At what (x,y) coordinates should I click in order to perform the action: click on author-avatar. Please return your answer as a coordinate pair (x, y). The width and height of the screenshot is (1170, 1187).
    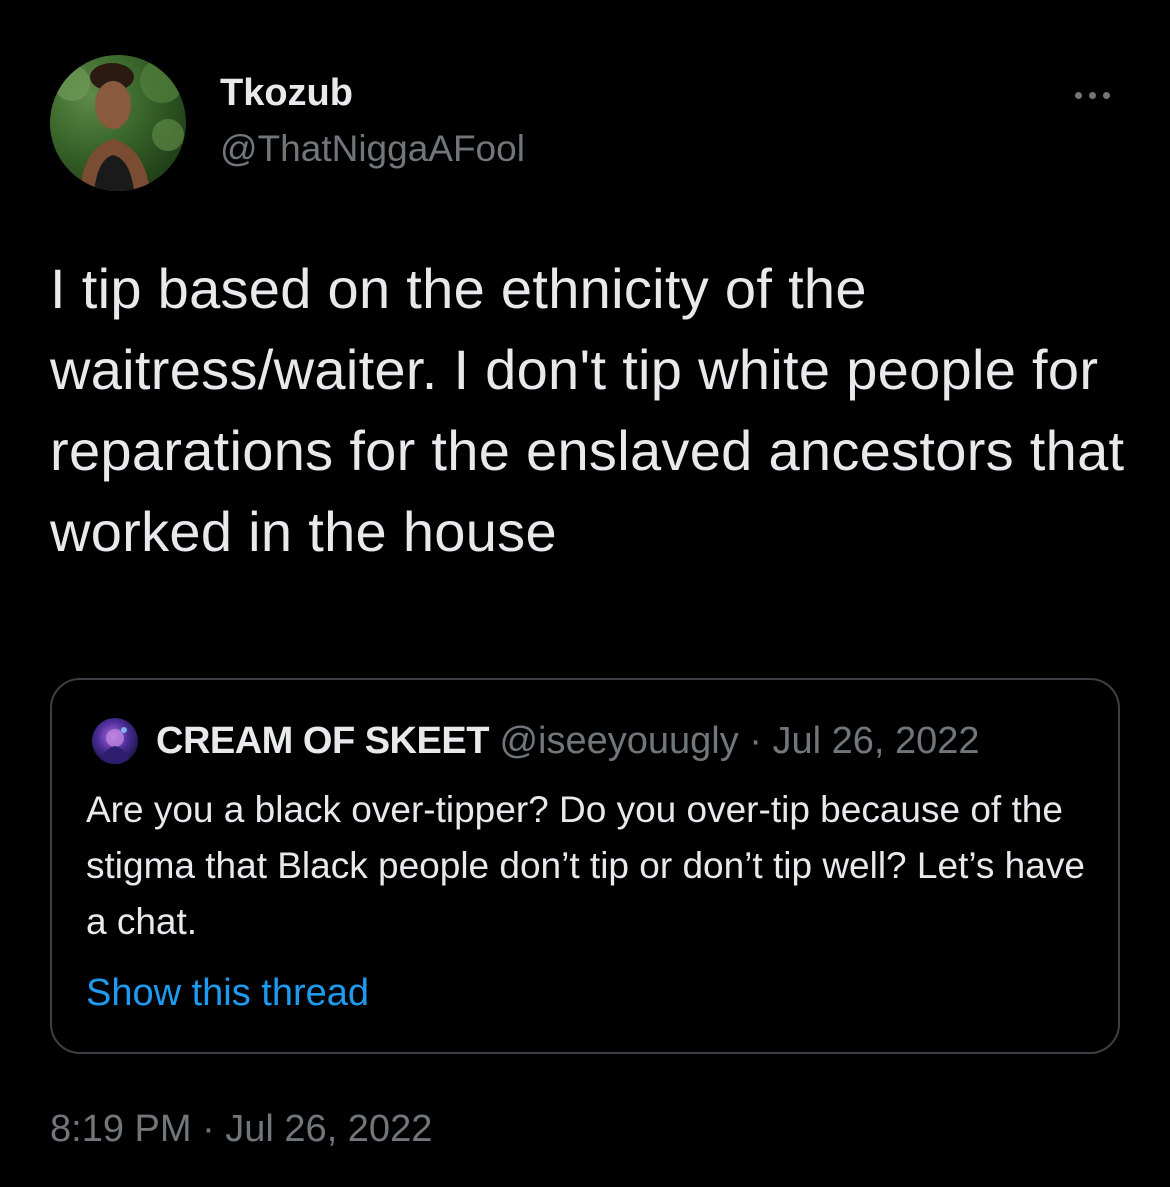
    Looking at the image, I should click on (118, 123).